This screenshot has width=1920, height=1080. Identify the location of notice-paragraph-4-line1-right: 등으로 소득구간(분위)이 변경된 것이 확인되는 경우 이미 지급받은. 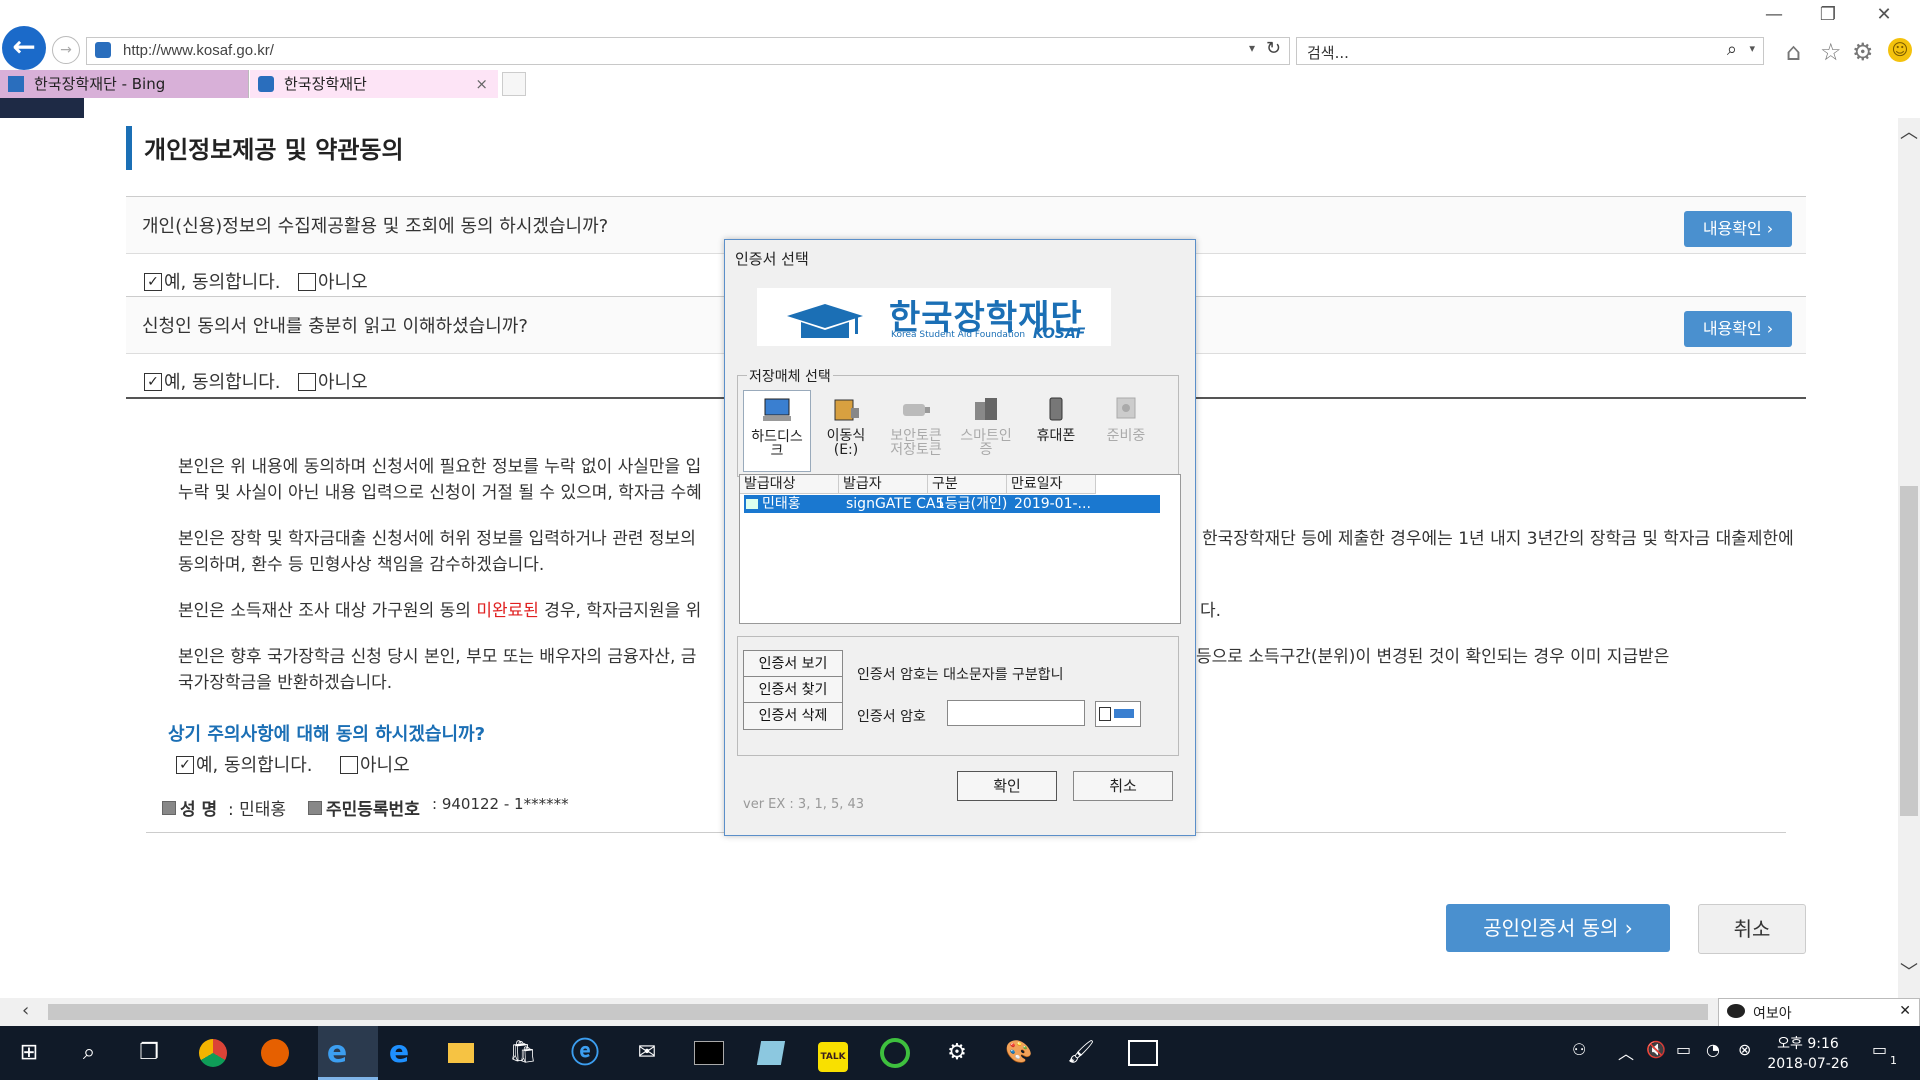
(1433, 657).